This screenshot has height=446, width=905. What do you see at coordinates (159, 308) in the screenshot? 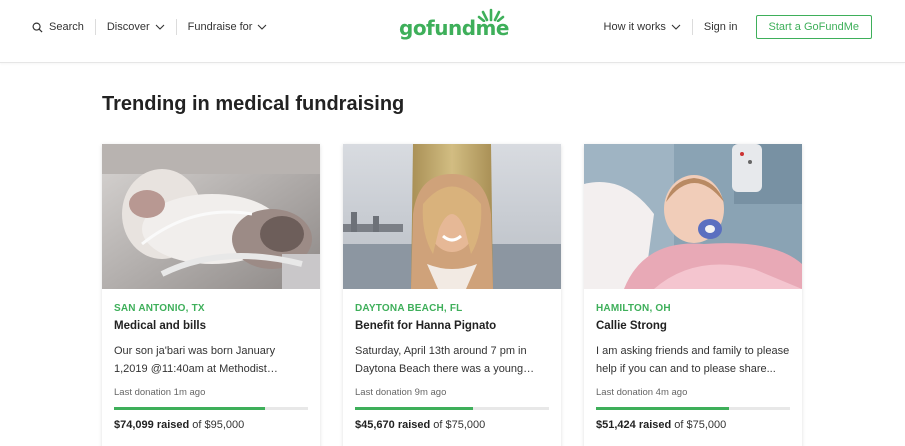
I see `card-location: SAN ANTONIO, TX` at bounding box center [159, 308].